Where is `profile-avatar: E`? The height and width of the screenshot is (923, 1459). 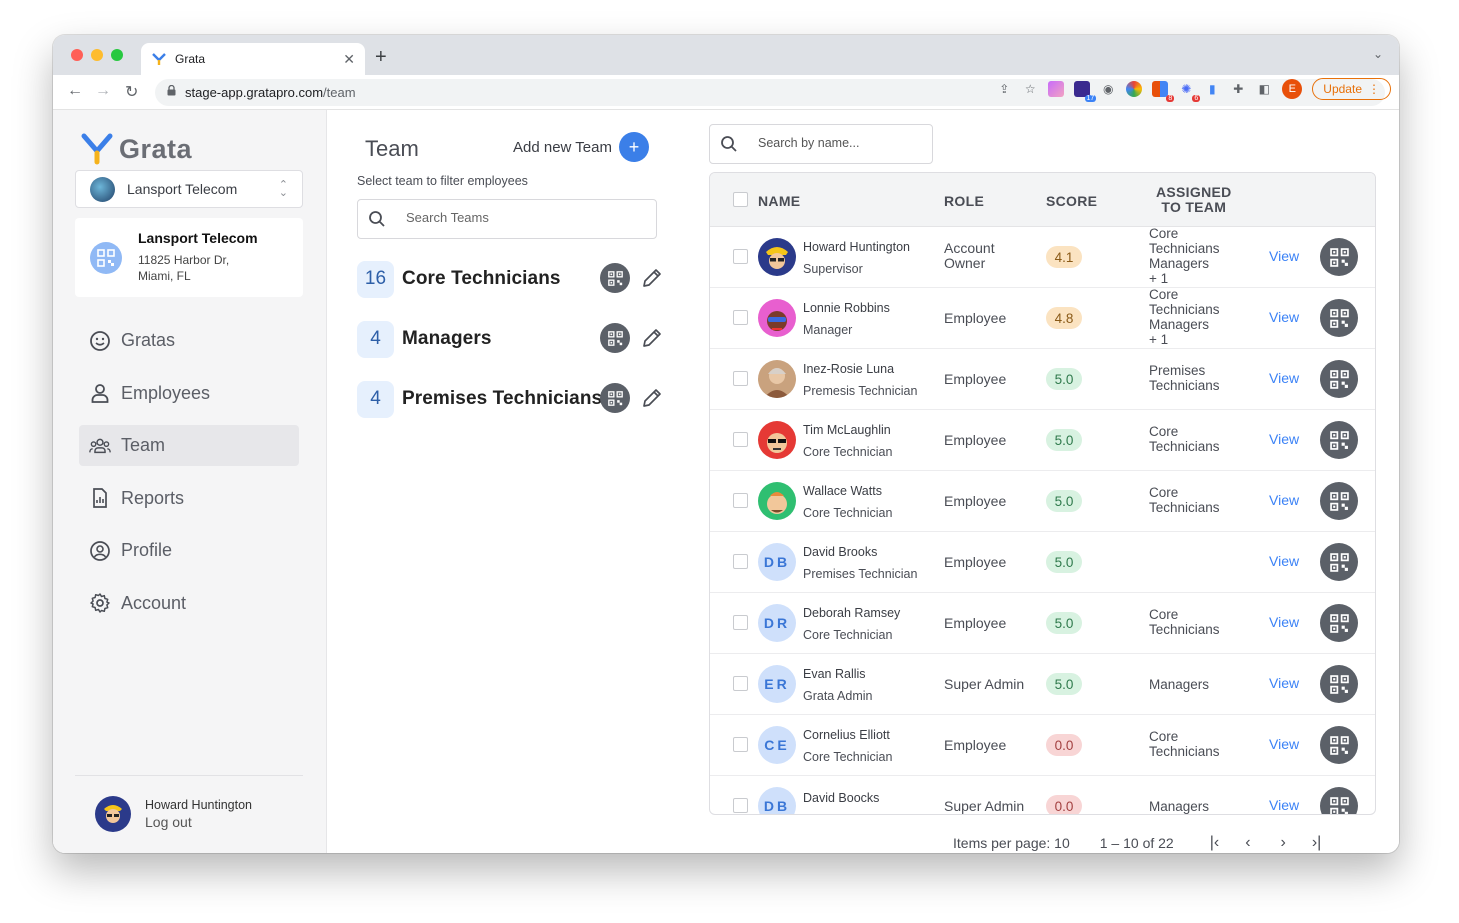 profile-avatar: E is located at coordinates (1292, 89).